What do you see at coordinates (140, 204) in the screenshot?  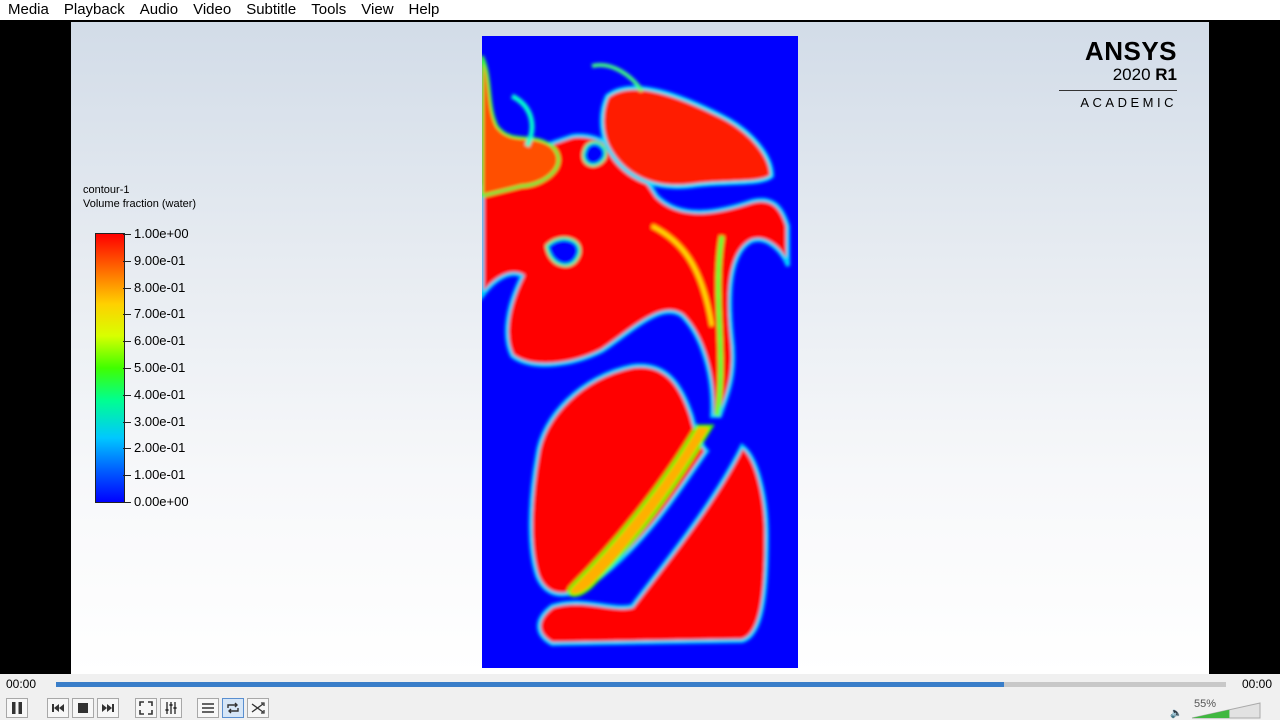 I see `legend-quantity: Volume fraction (water)` at bounding box center [140, 204].